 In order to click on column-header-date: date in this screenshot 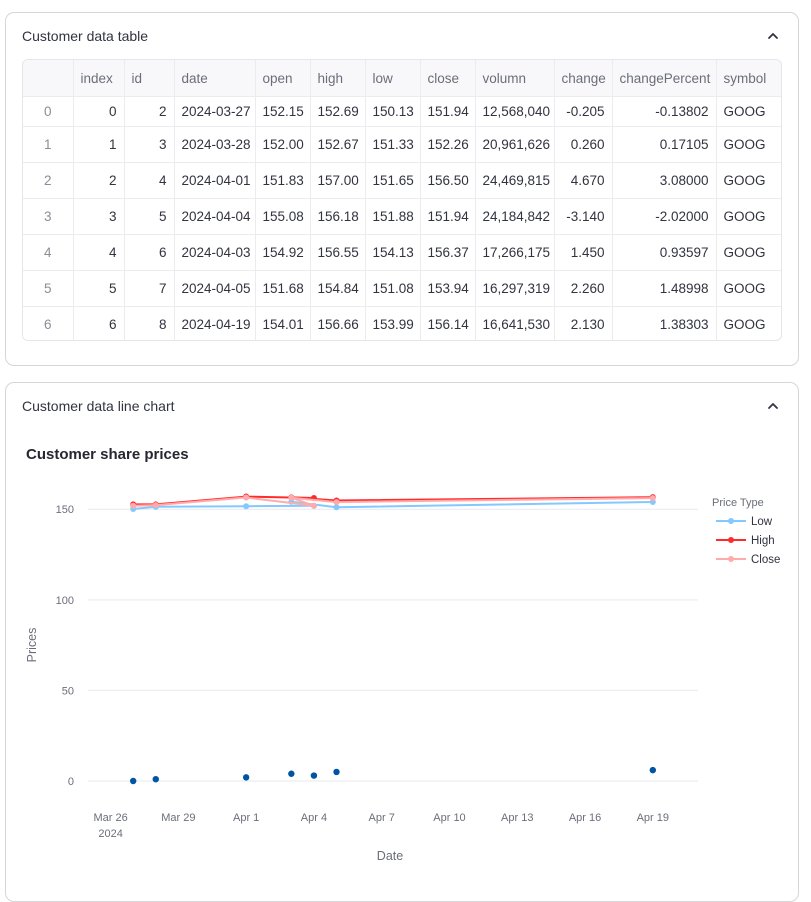, I will do `click(215, 78)`.